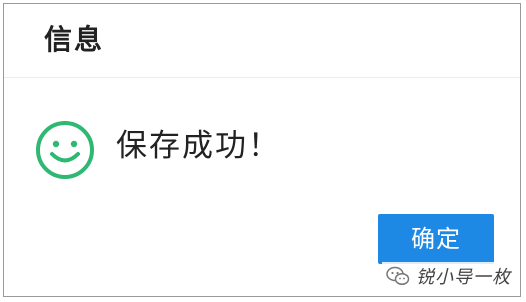 This screenshot has height=302, width=526. Describe the element at coordinates (398, 276) in the screenshot. I see `wechat-icon` at that location.